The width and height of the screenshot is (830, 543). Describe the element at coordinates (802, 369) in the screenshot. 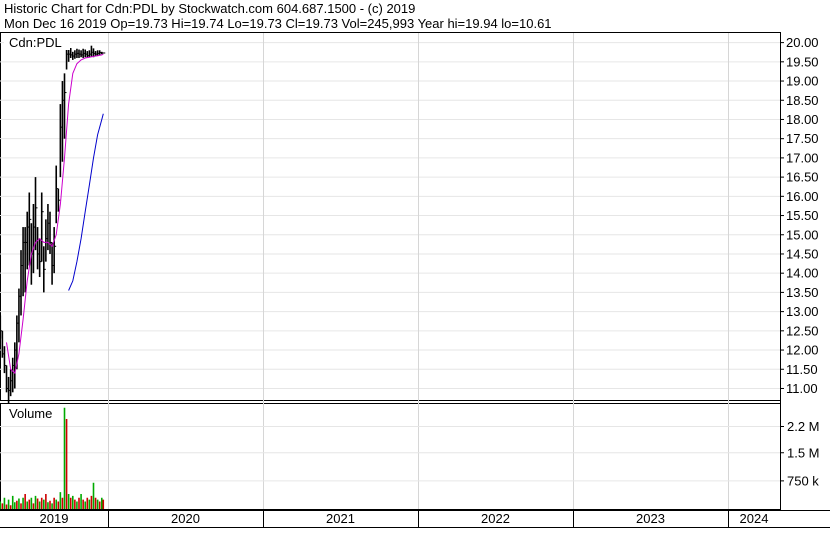

I see `price-tick-label: 11.50` at that location.